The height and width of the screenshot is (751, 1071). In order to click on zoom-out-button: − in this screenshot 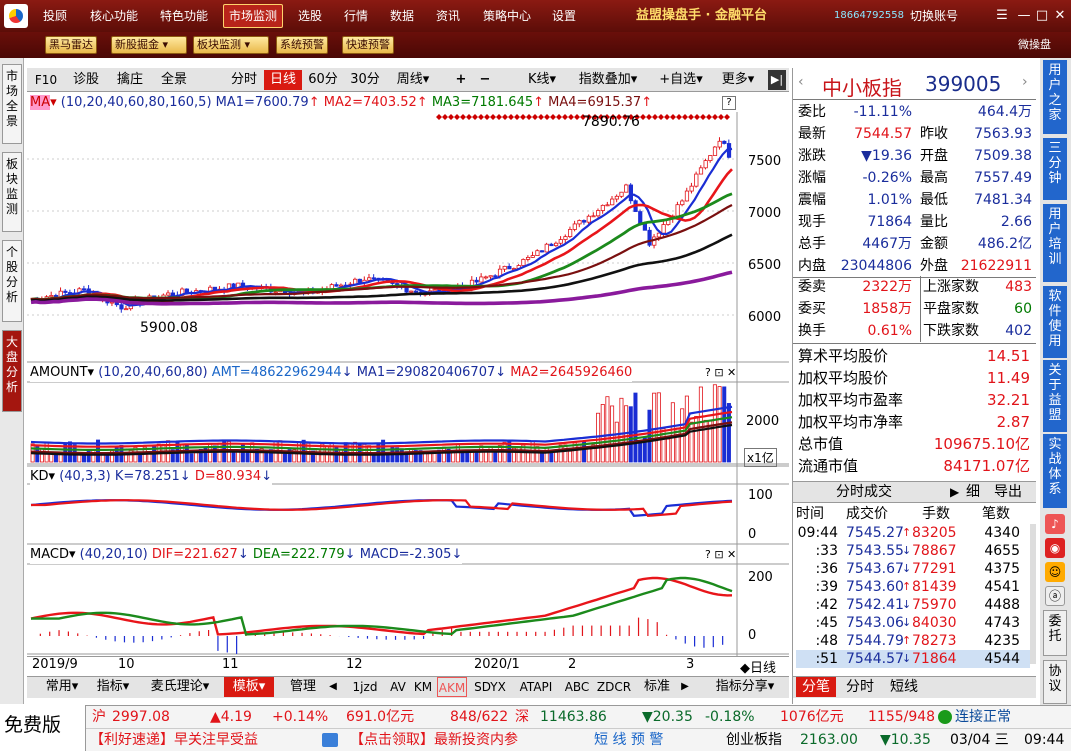, I will do `click(485, 80)`.